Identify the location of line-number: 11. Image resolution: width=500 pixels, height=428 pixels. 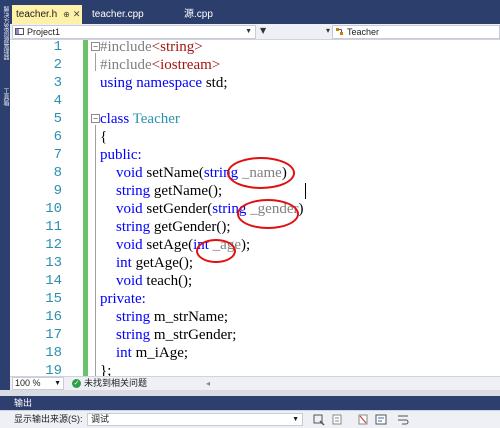
(53, 227).